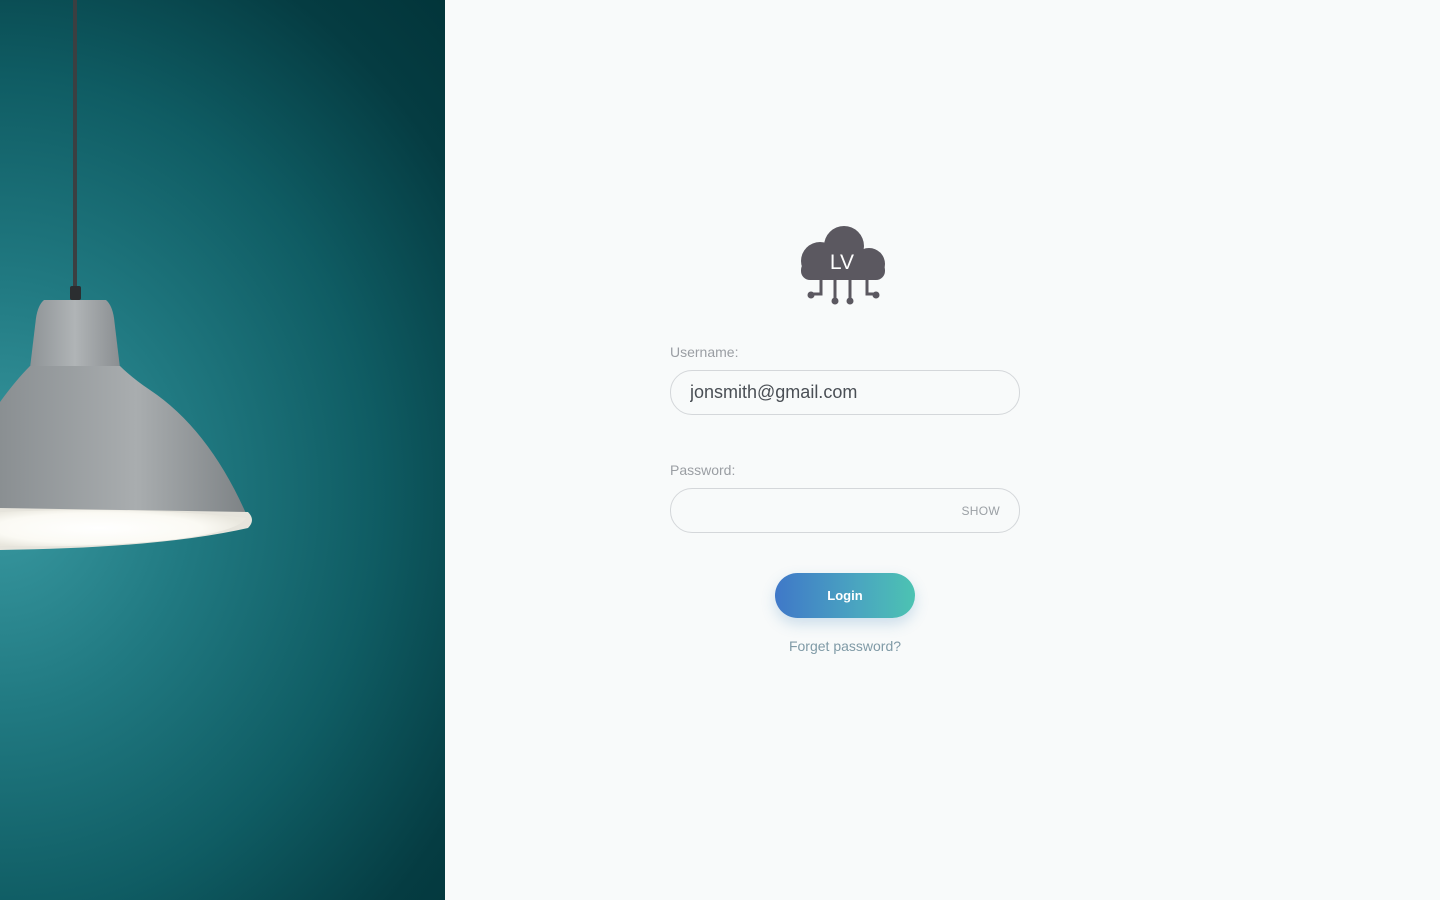 The height and width of the screenshot is (900, 1440). What do you see at coordinates (810, 510) in the screenshot?
I see `password-input` at bounding box center [810, 510].